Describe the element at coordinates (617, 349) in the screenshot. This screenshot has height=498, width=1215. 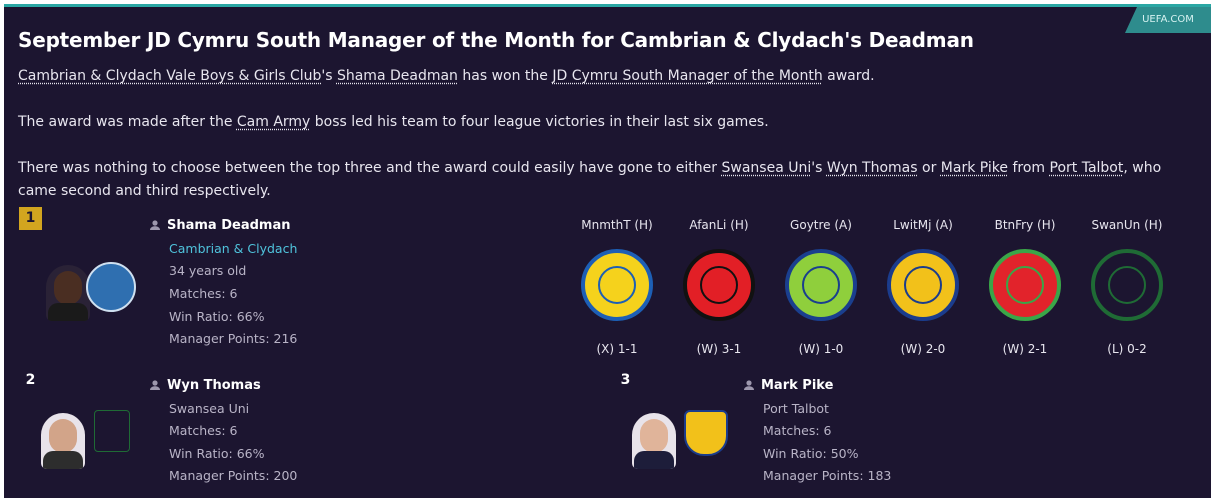
I see `fixture-result: (X) 1-1` at that location.